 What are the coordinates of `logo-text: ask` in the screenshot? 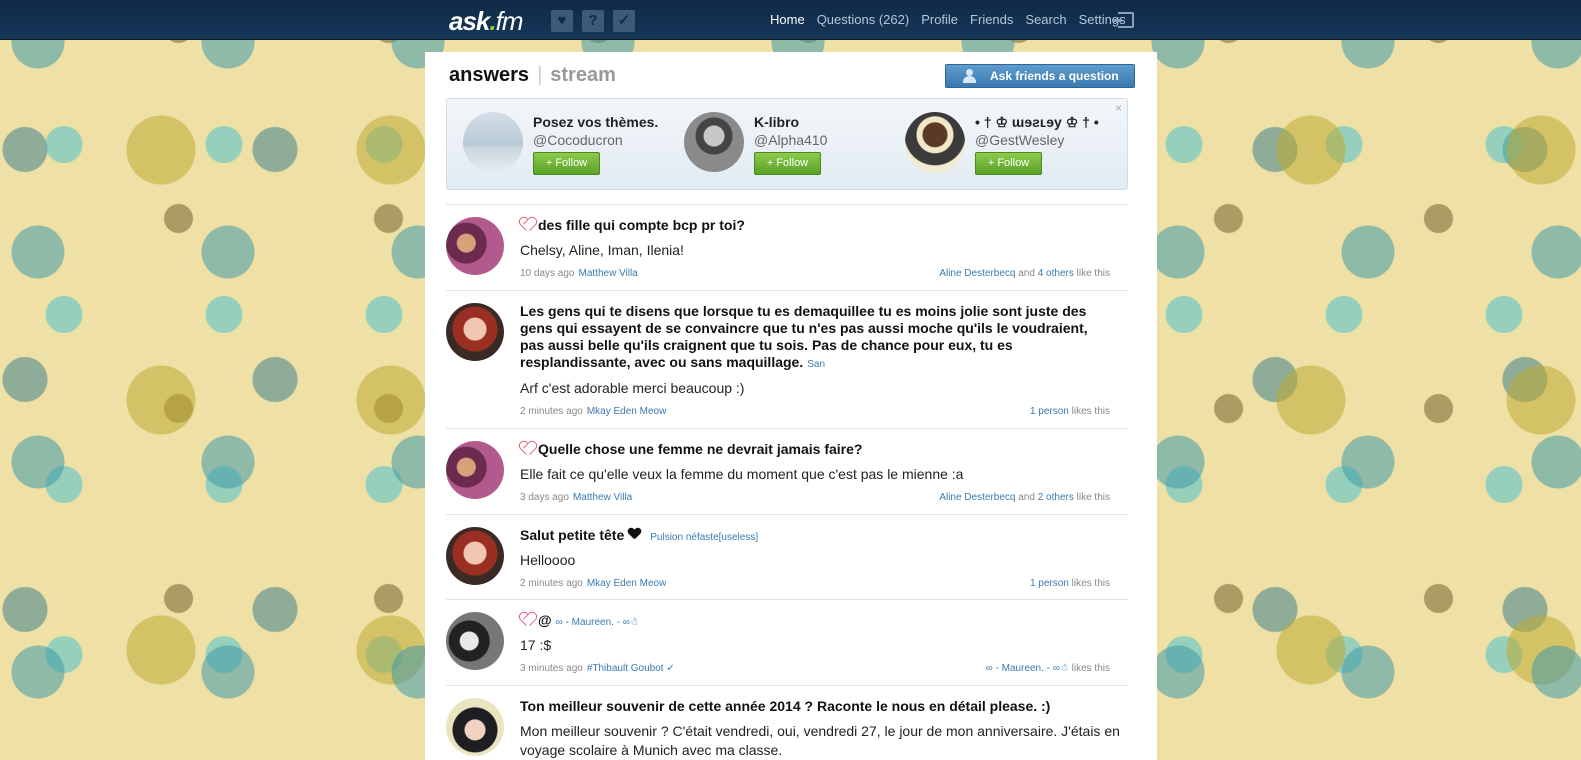 It's located at (469, 21).